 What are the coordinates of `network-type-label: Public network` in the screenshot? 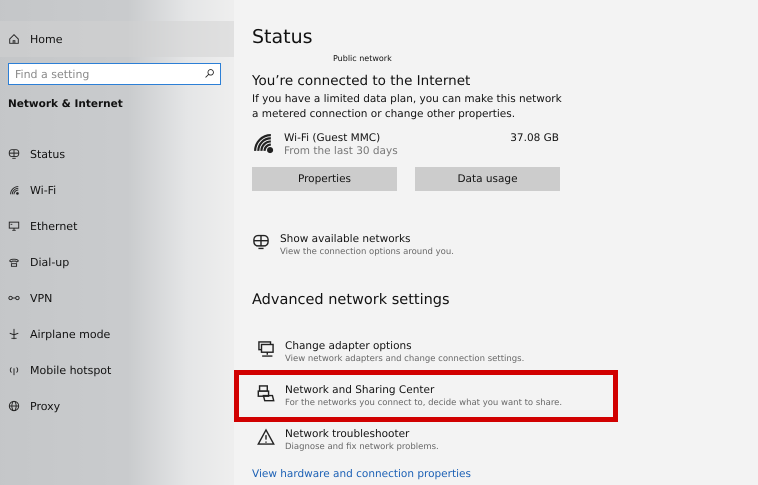 It's located at (362, 58).